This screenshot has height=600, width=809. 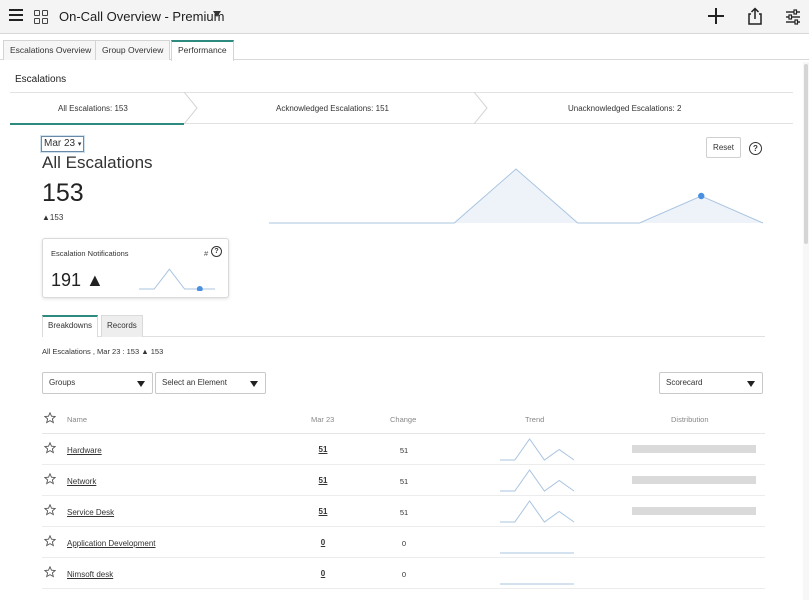 I want to click on row-name-link: Nimsoft desk, so click(x=90, y=574).